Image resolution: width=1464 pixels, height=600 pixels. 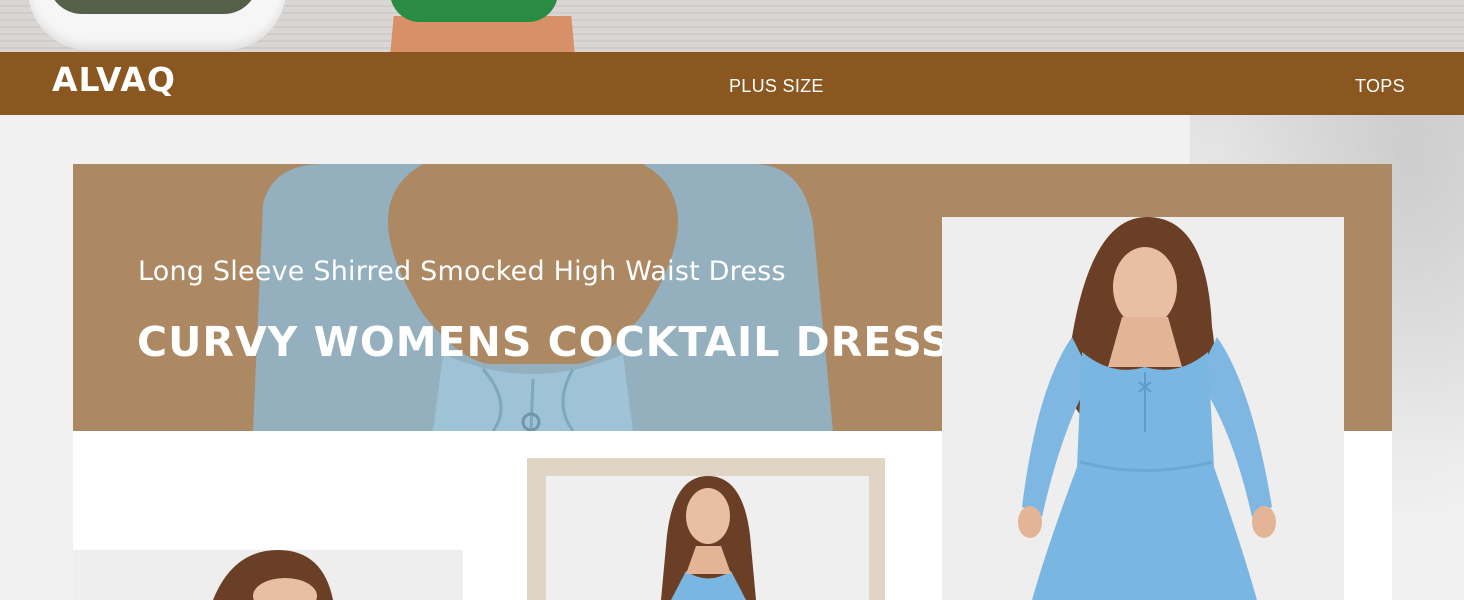 I want to click on model-photo-framed, so click(x=706, y=529).